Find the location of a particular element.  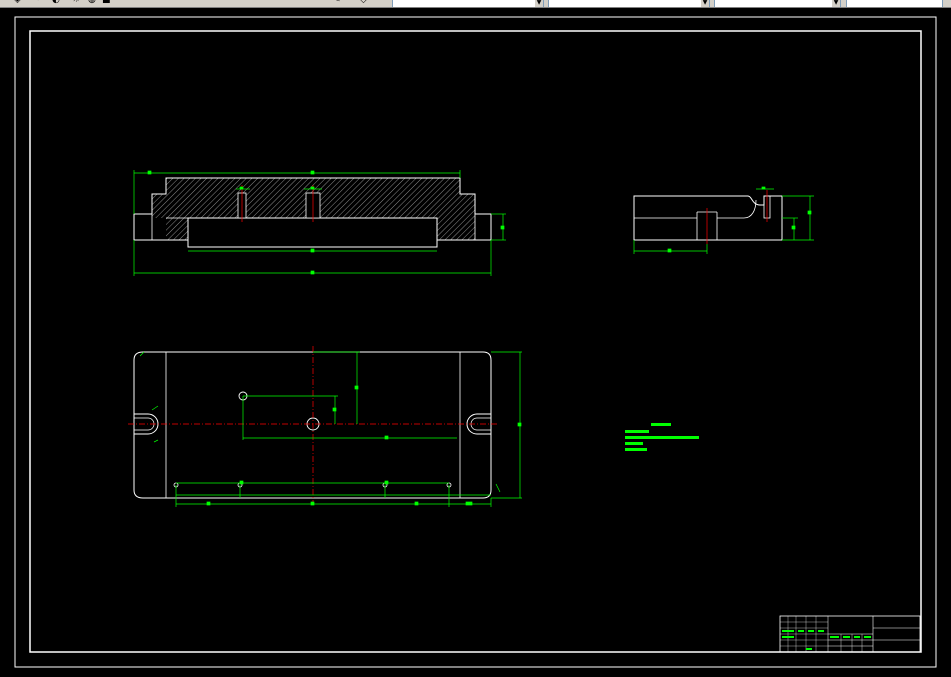

cad-toolbar: ◈ ↶ ◐ ☼ ◍ ■ ✎ ◇ ▼ ▼ ▼ is located at coordinates (475, 4).